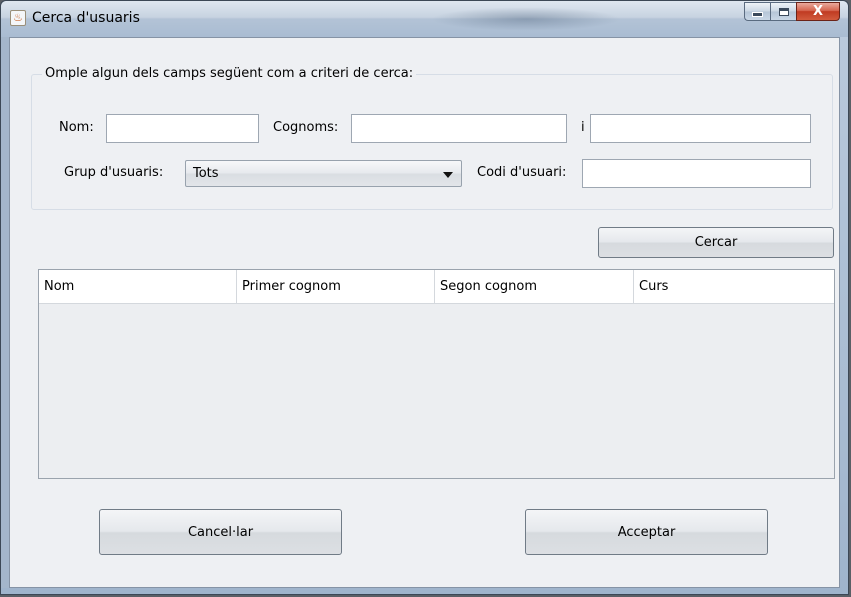 The height and width of the screenshot is (597, 851). What do you see at coordinates (700, 128) in the screenshot?
I see `segon-cognom-input` at bounding box center [700, 128].